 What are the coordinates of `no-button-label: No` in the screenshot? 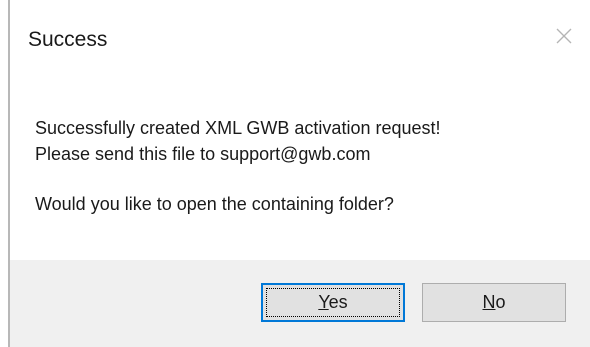 It's located at (493, 302).